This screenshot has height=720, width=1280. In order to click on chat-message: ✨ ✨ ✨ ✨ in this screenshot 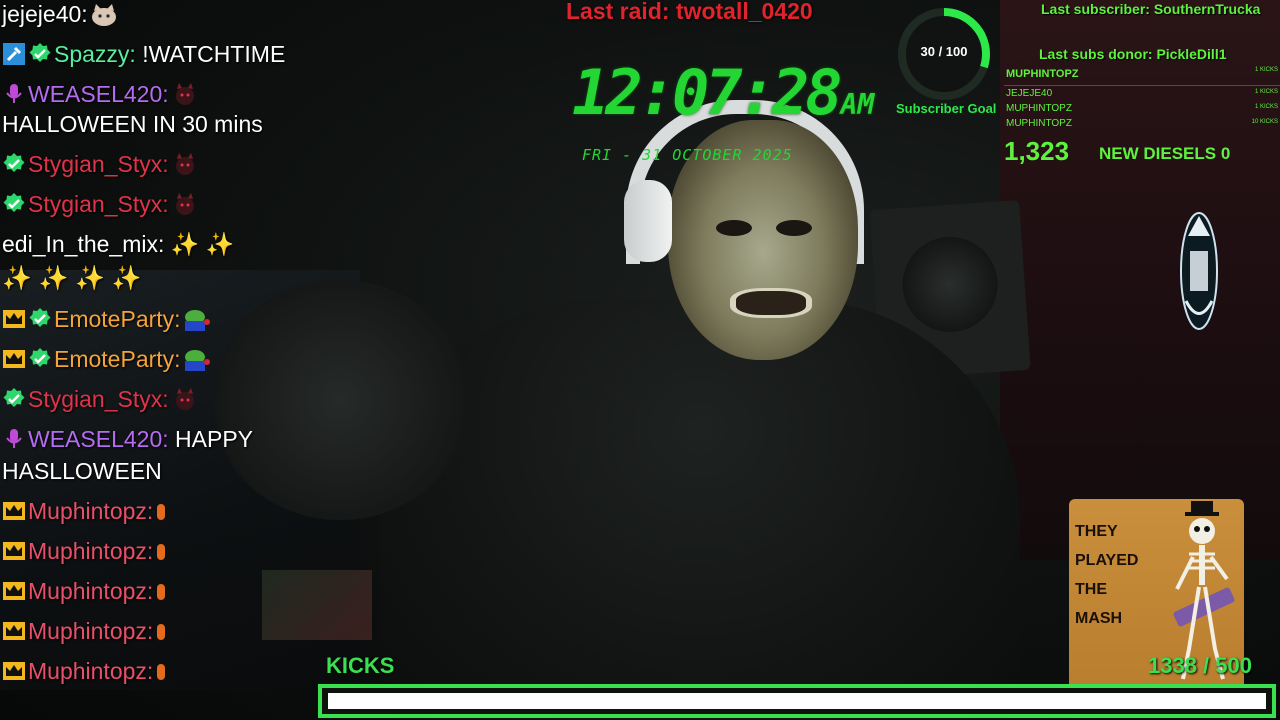, I will do `click(72, 279)`.